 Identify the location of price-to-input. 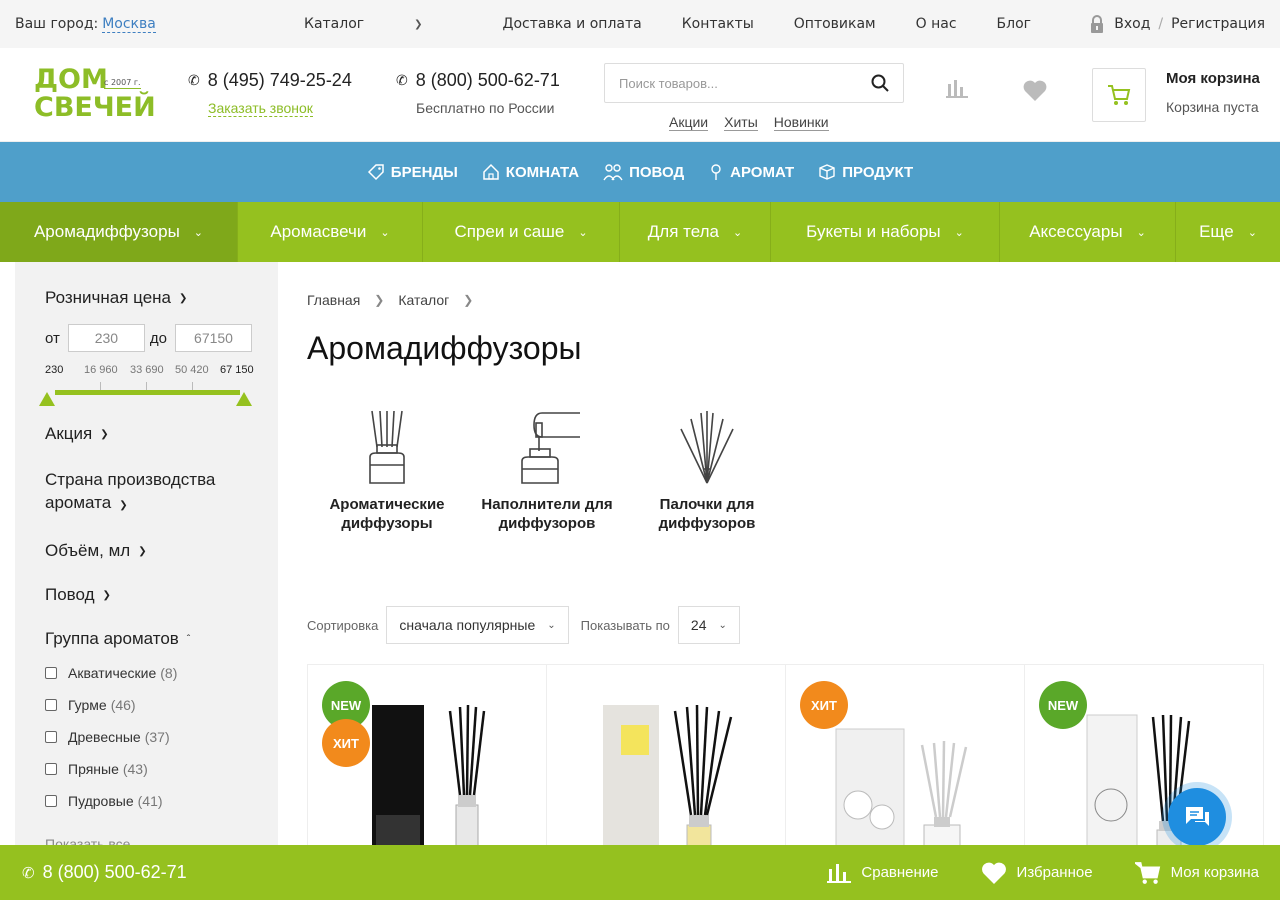
(213, 338).